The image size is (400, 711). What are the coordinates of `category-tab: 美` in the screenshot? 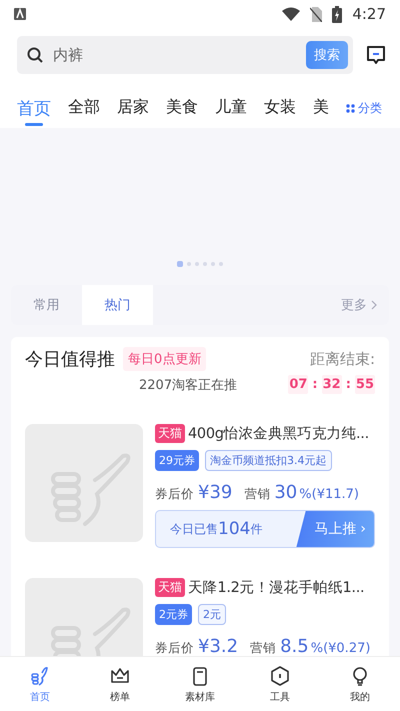 It's located at (321, 111).